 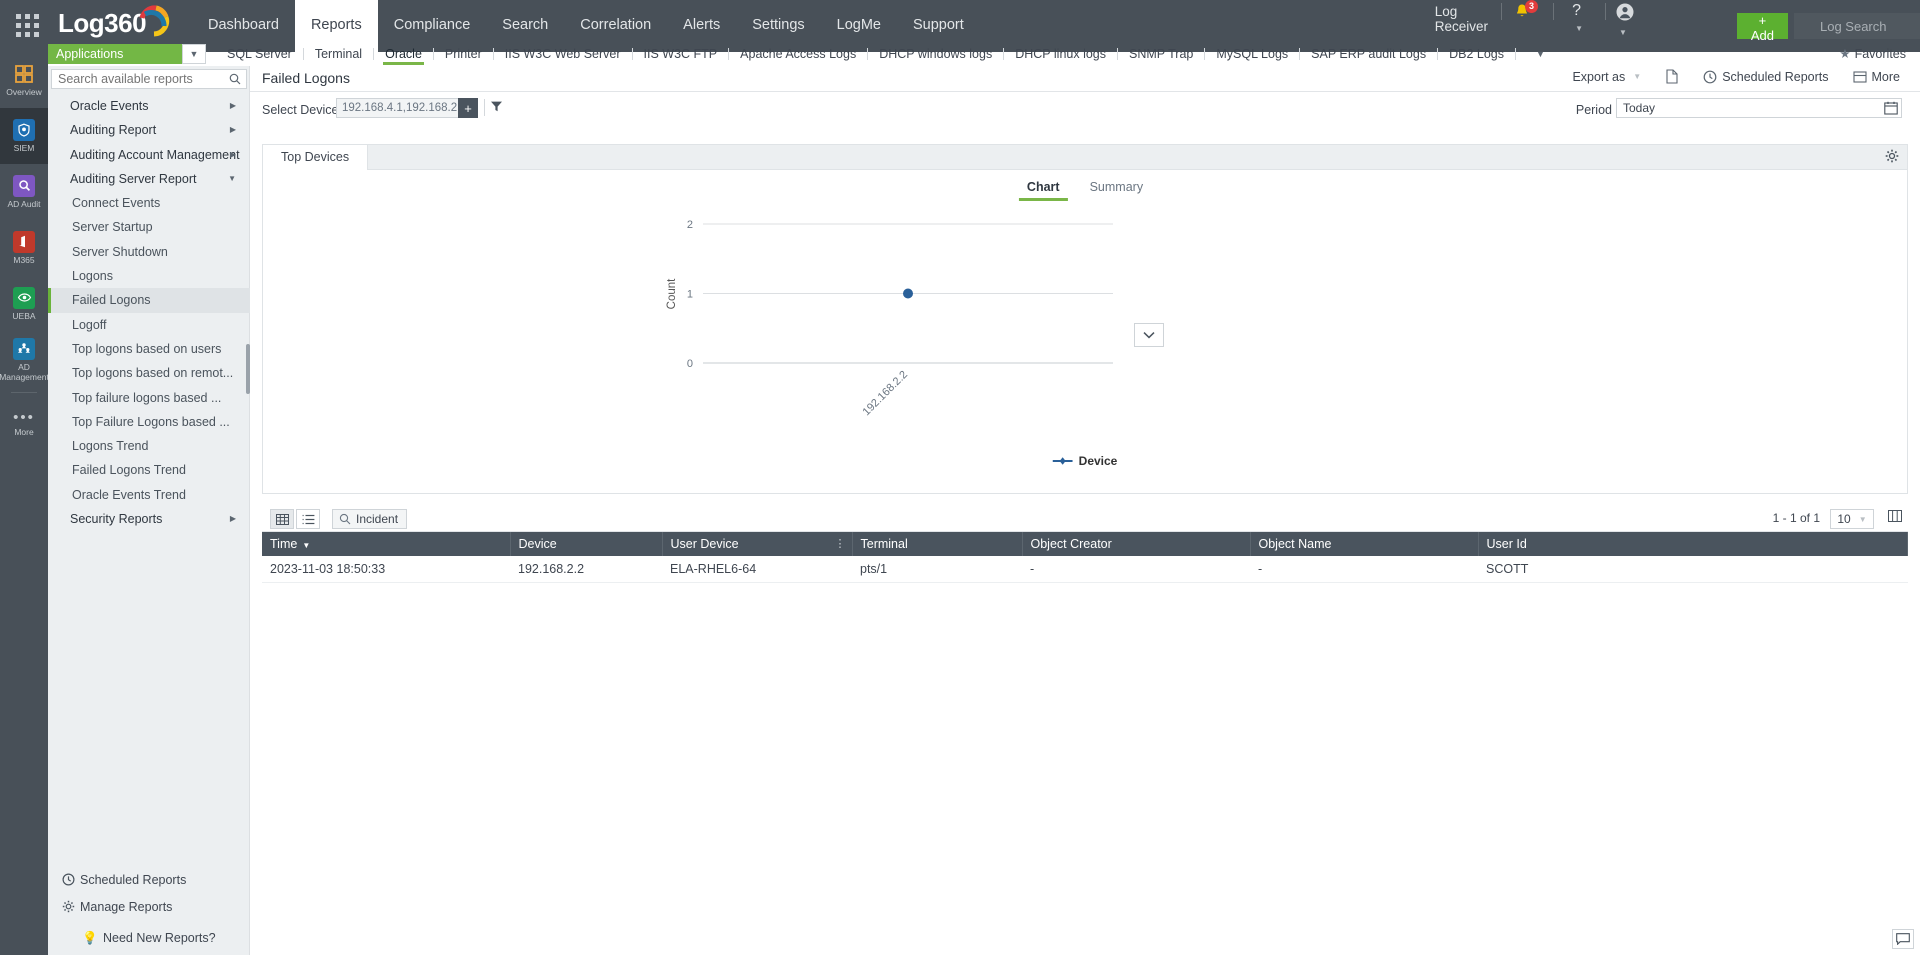 I want to click on tree-node-server-startup: Server Startup, so click(x=149, y=227).